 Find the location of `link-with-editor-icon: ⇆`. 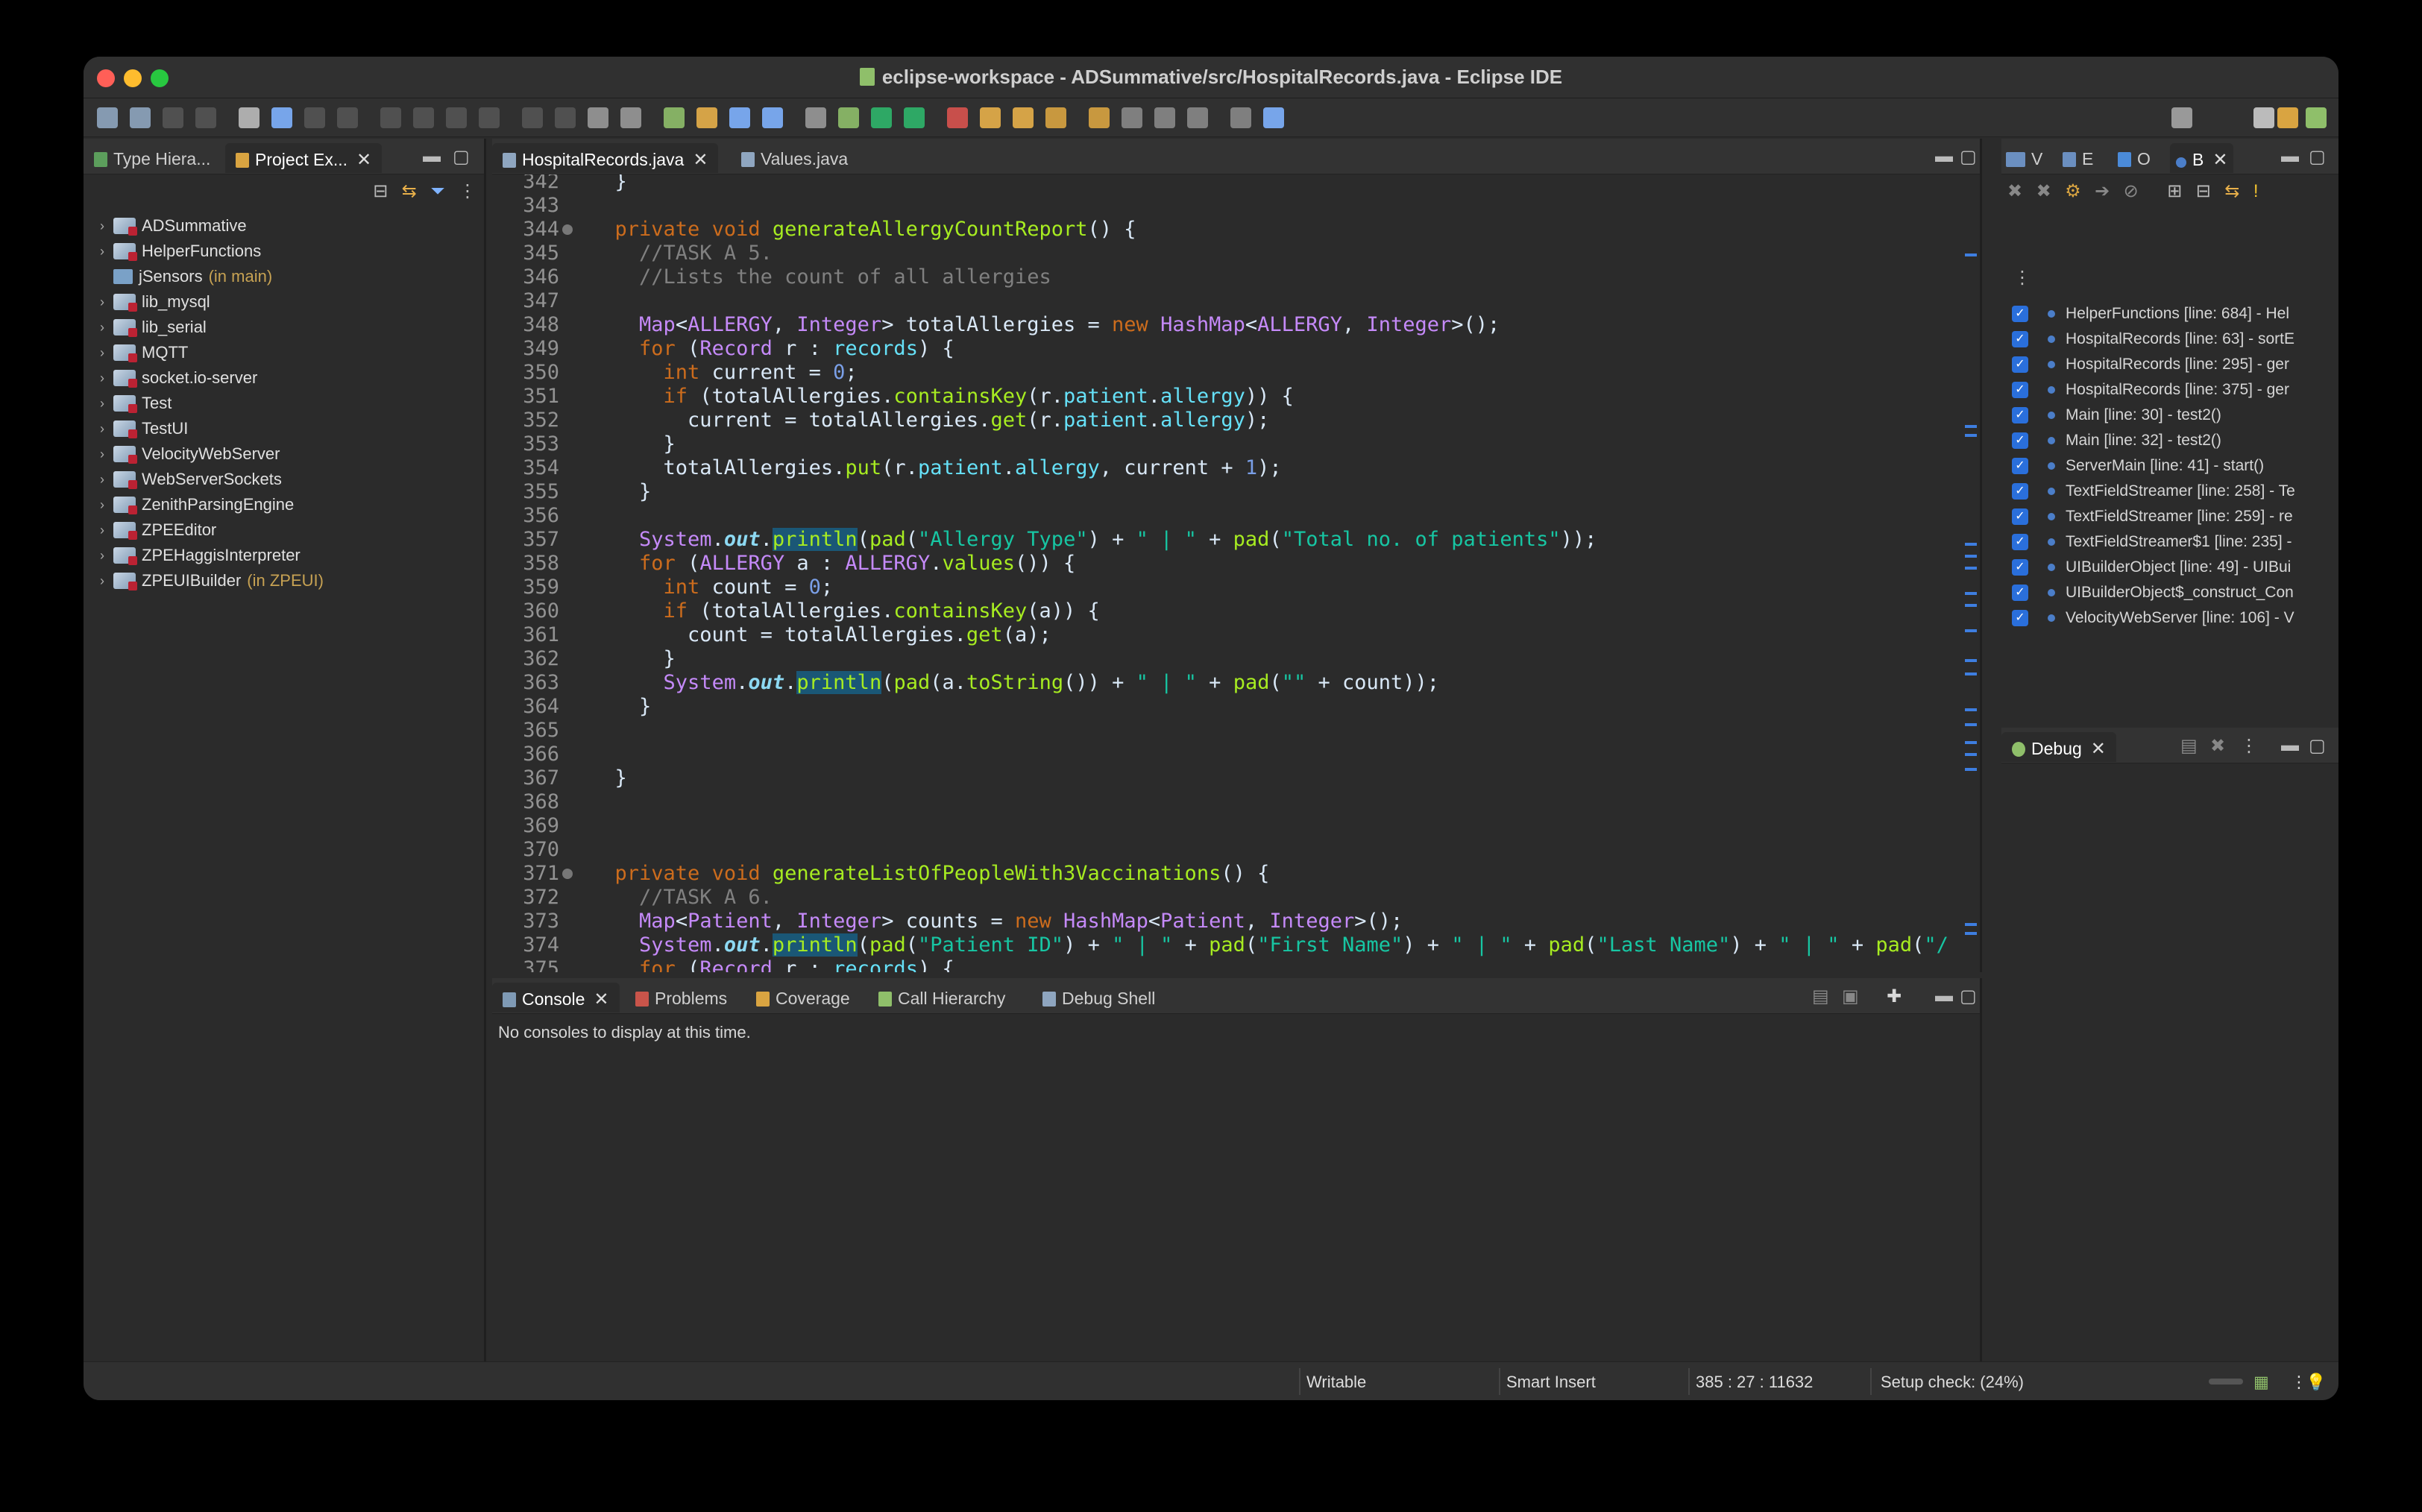

link-with-editor-icon: ⇆ is located at coordinates (409, 191).